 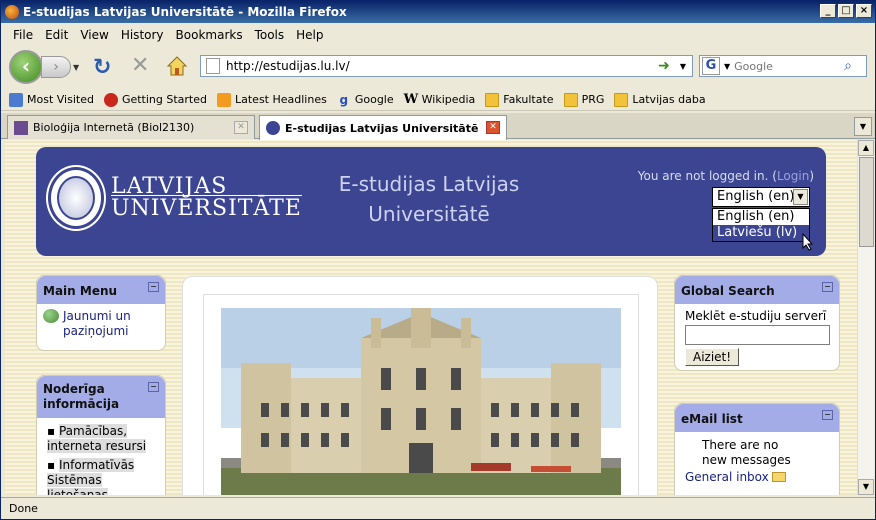 I want to click on tab-estudijas: E-studijas Latvijas Universitātē ✕, so click(x=383, y=127).